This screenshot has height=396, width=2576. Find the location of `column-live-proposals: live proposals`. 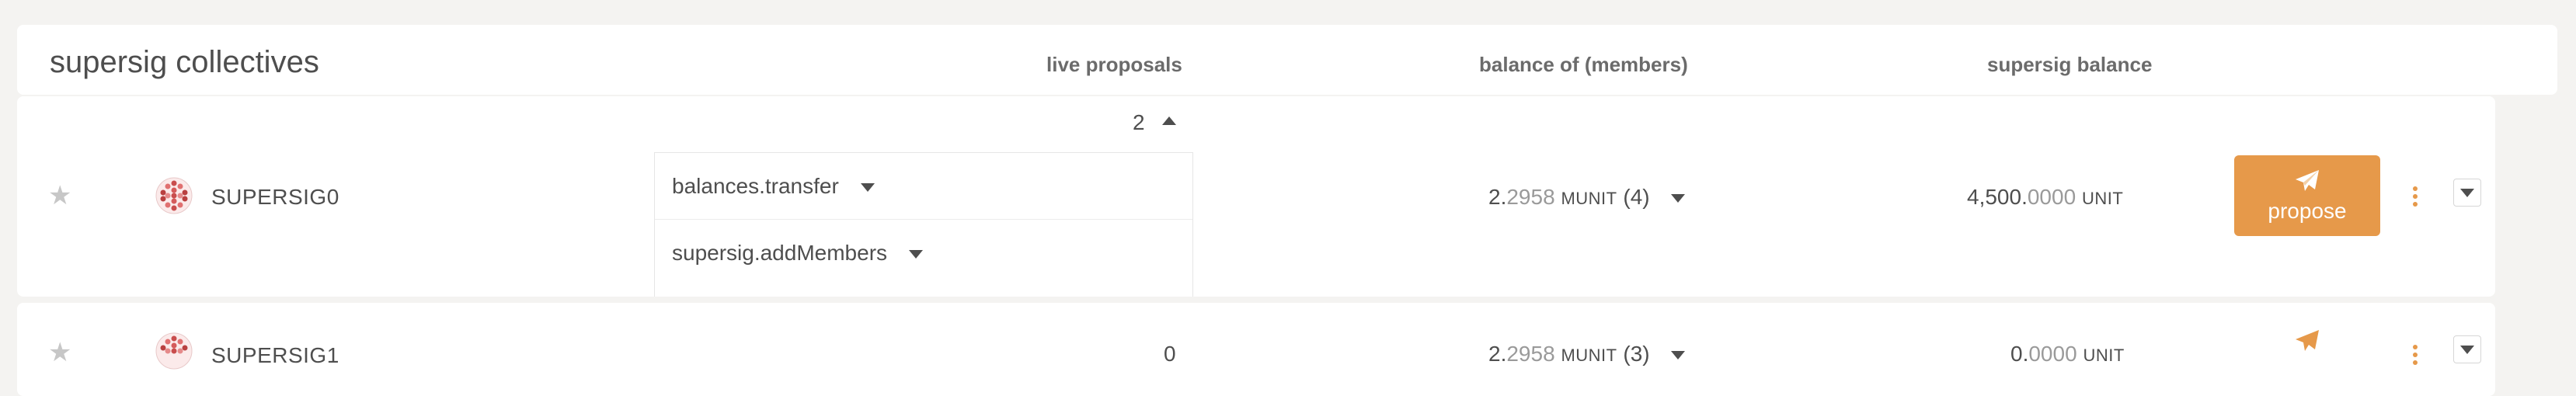

column-live-proposals: live proposals is located at coordinates (1114, 64).